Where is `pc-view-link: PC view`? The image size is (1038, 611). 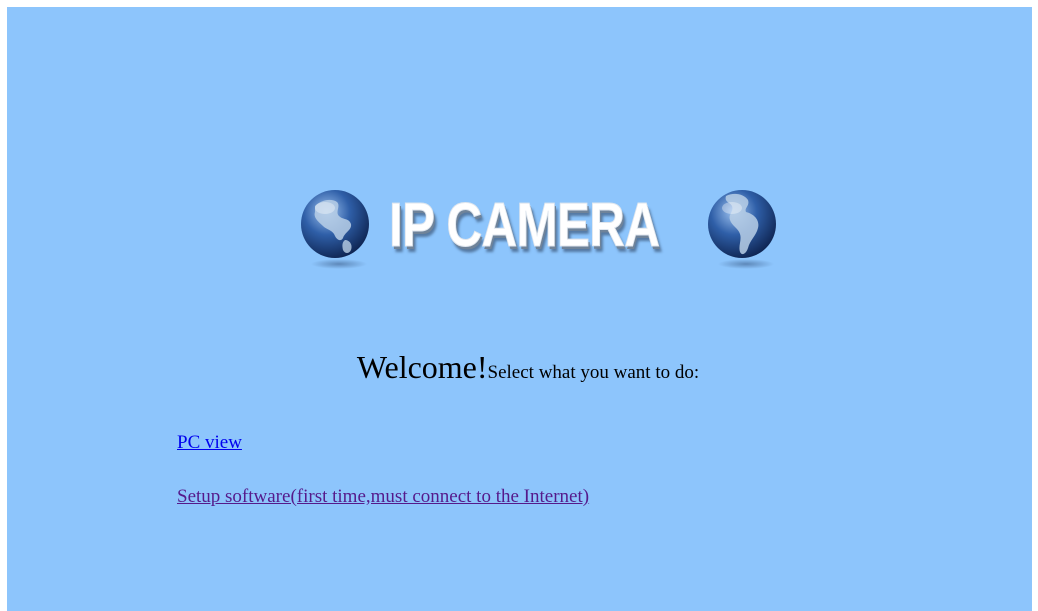
pc-view-link: PC view is located at coordinates (209, 443).